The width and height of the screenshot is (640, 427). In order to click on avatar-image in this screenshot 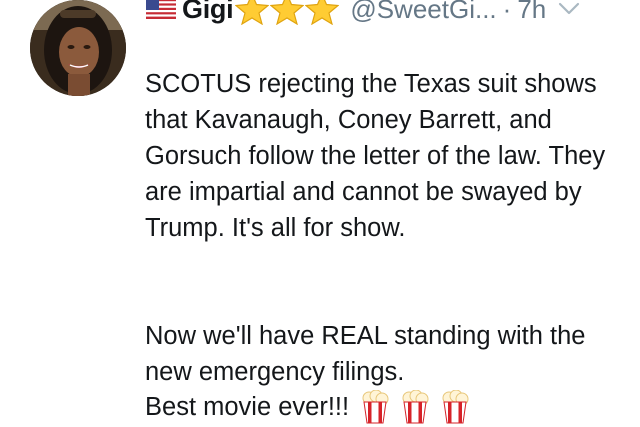, I will do `click(78, 48)`.